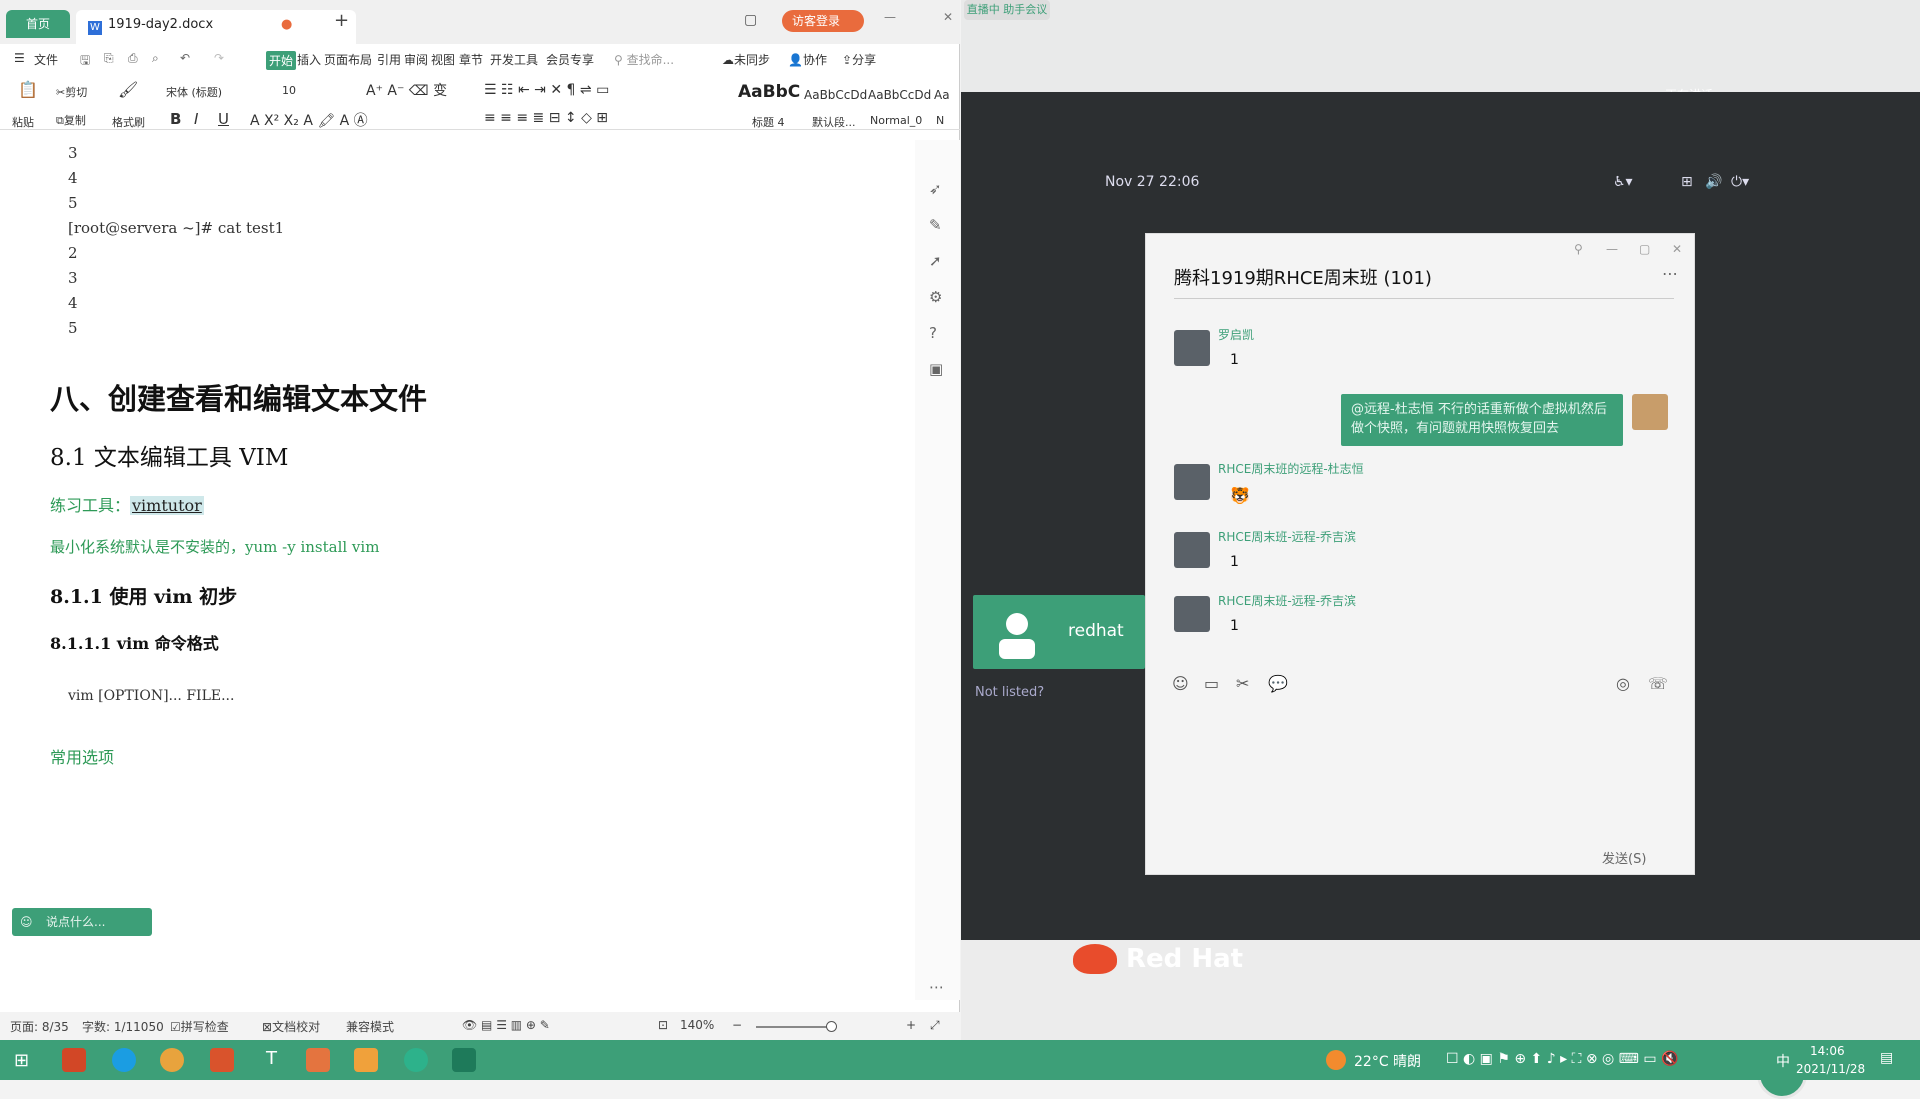 The width and height of the screenshot is (1920, 1099). Describe the element at coordinates (937, 225) in the screenshot. I see `pen-icon: ✎` at that location.